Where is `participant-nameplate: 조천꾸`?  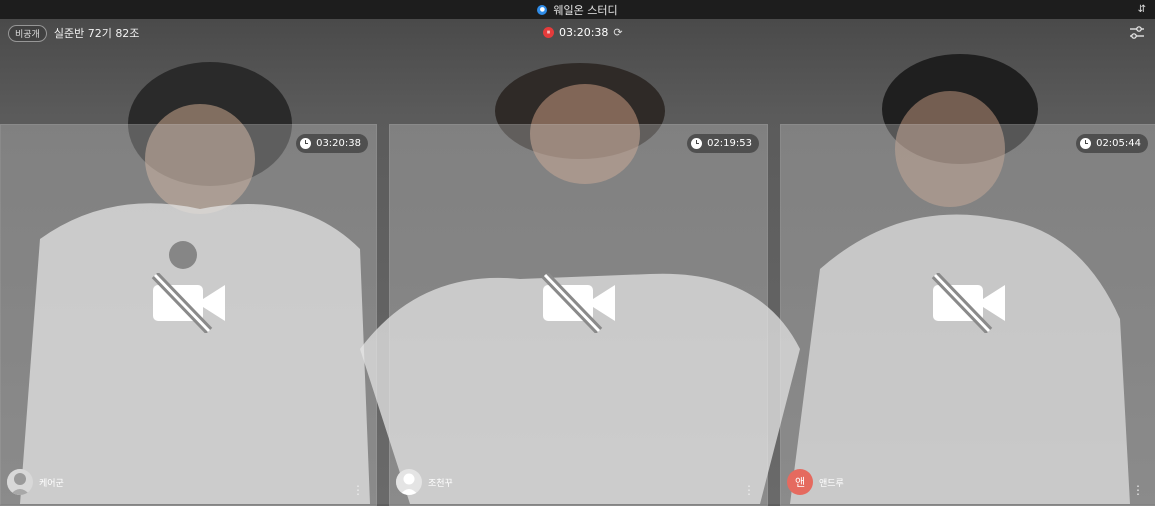 participant-nameplate: 조천꾸 is located at coordinates (424, 482).